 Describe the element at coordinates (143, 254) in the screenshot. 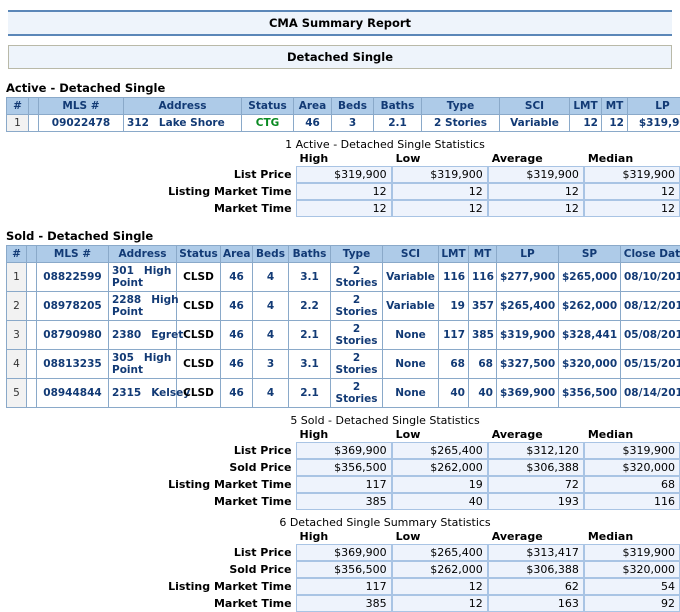

I see `col-address: Address` at that location.